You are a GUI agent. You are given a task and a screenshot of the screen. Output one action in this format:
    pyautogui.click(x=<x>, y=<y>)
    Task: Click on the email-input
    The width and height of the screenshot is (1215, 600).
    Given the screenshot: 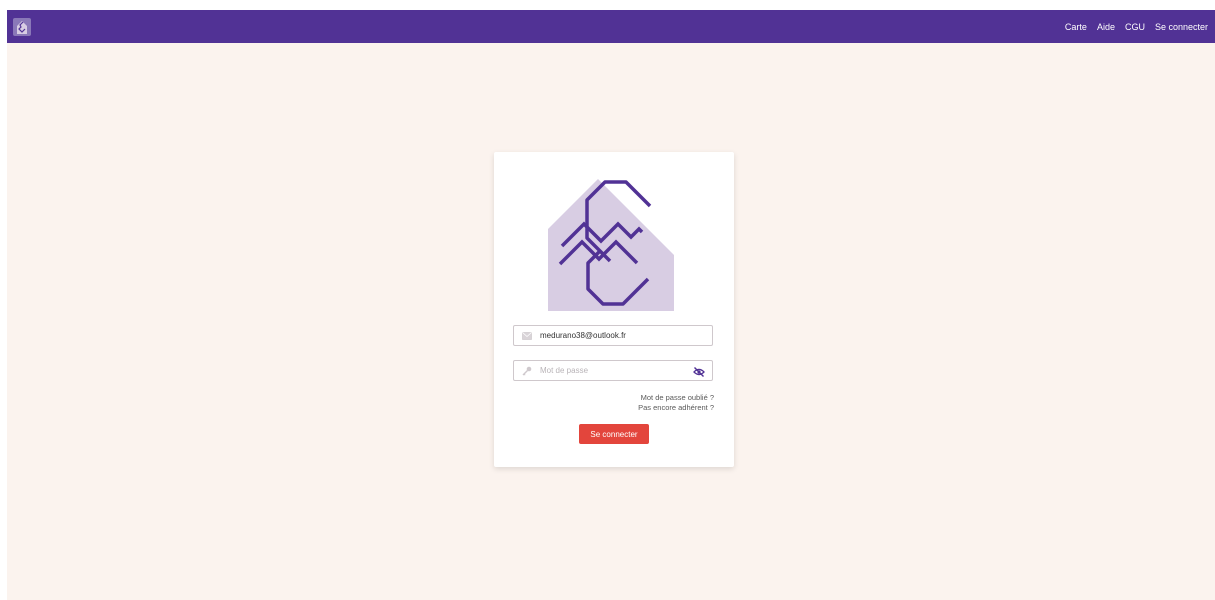 What is the action you would take?
    pyautogui.click(x=615, y=335)
    